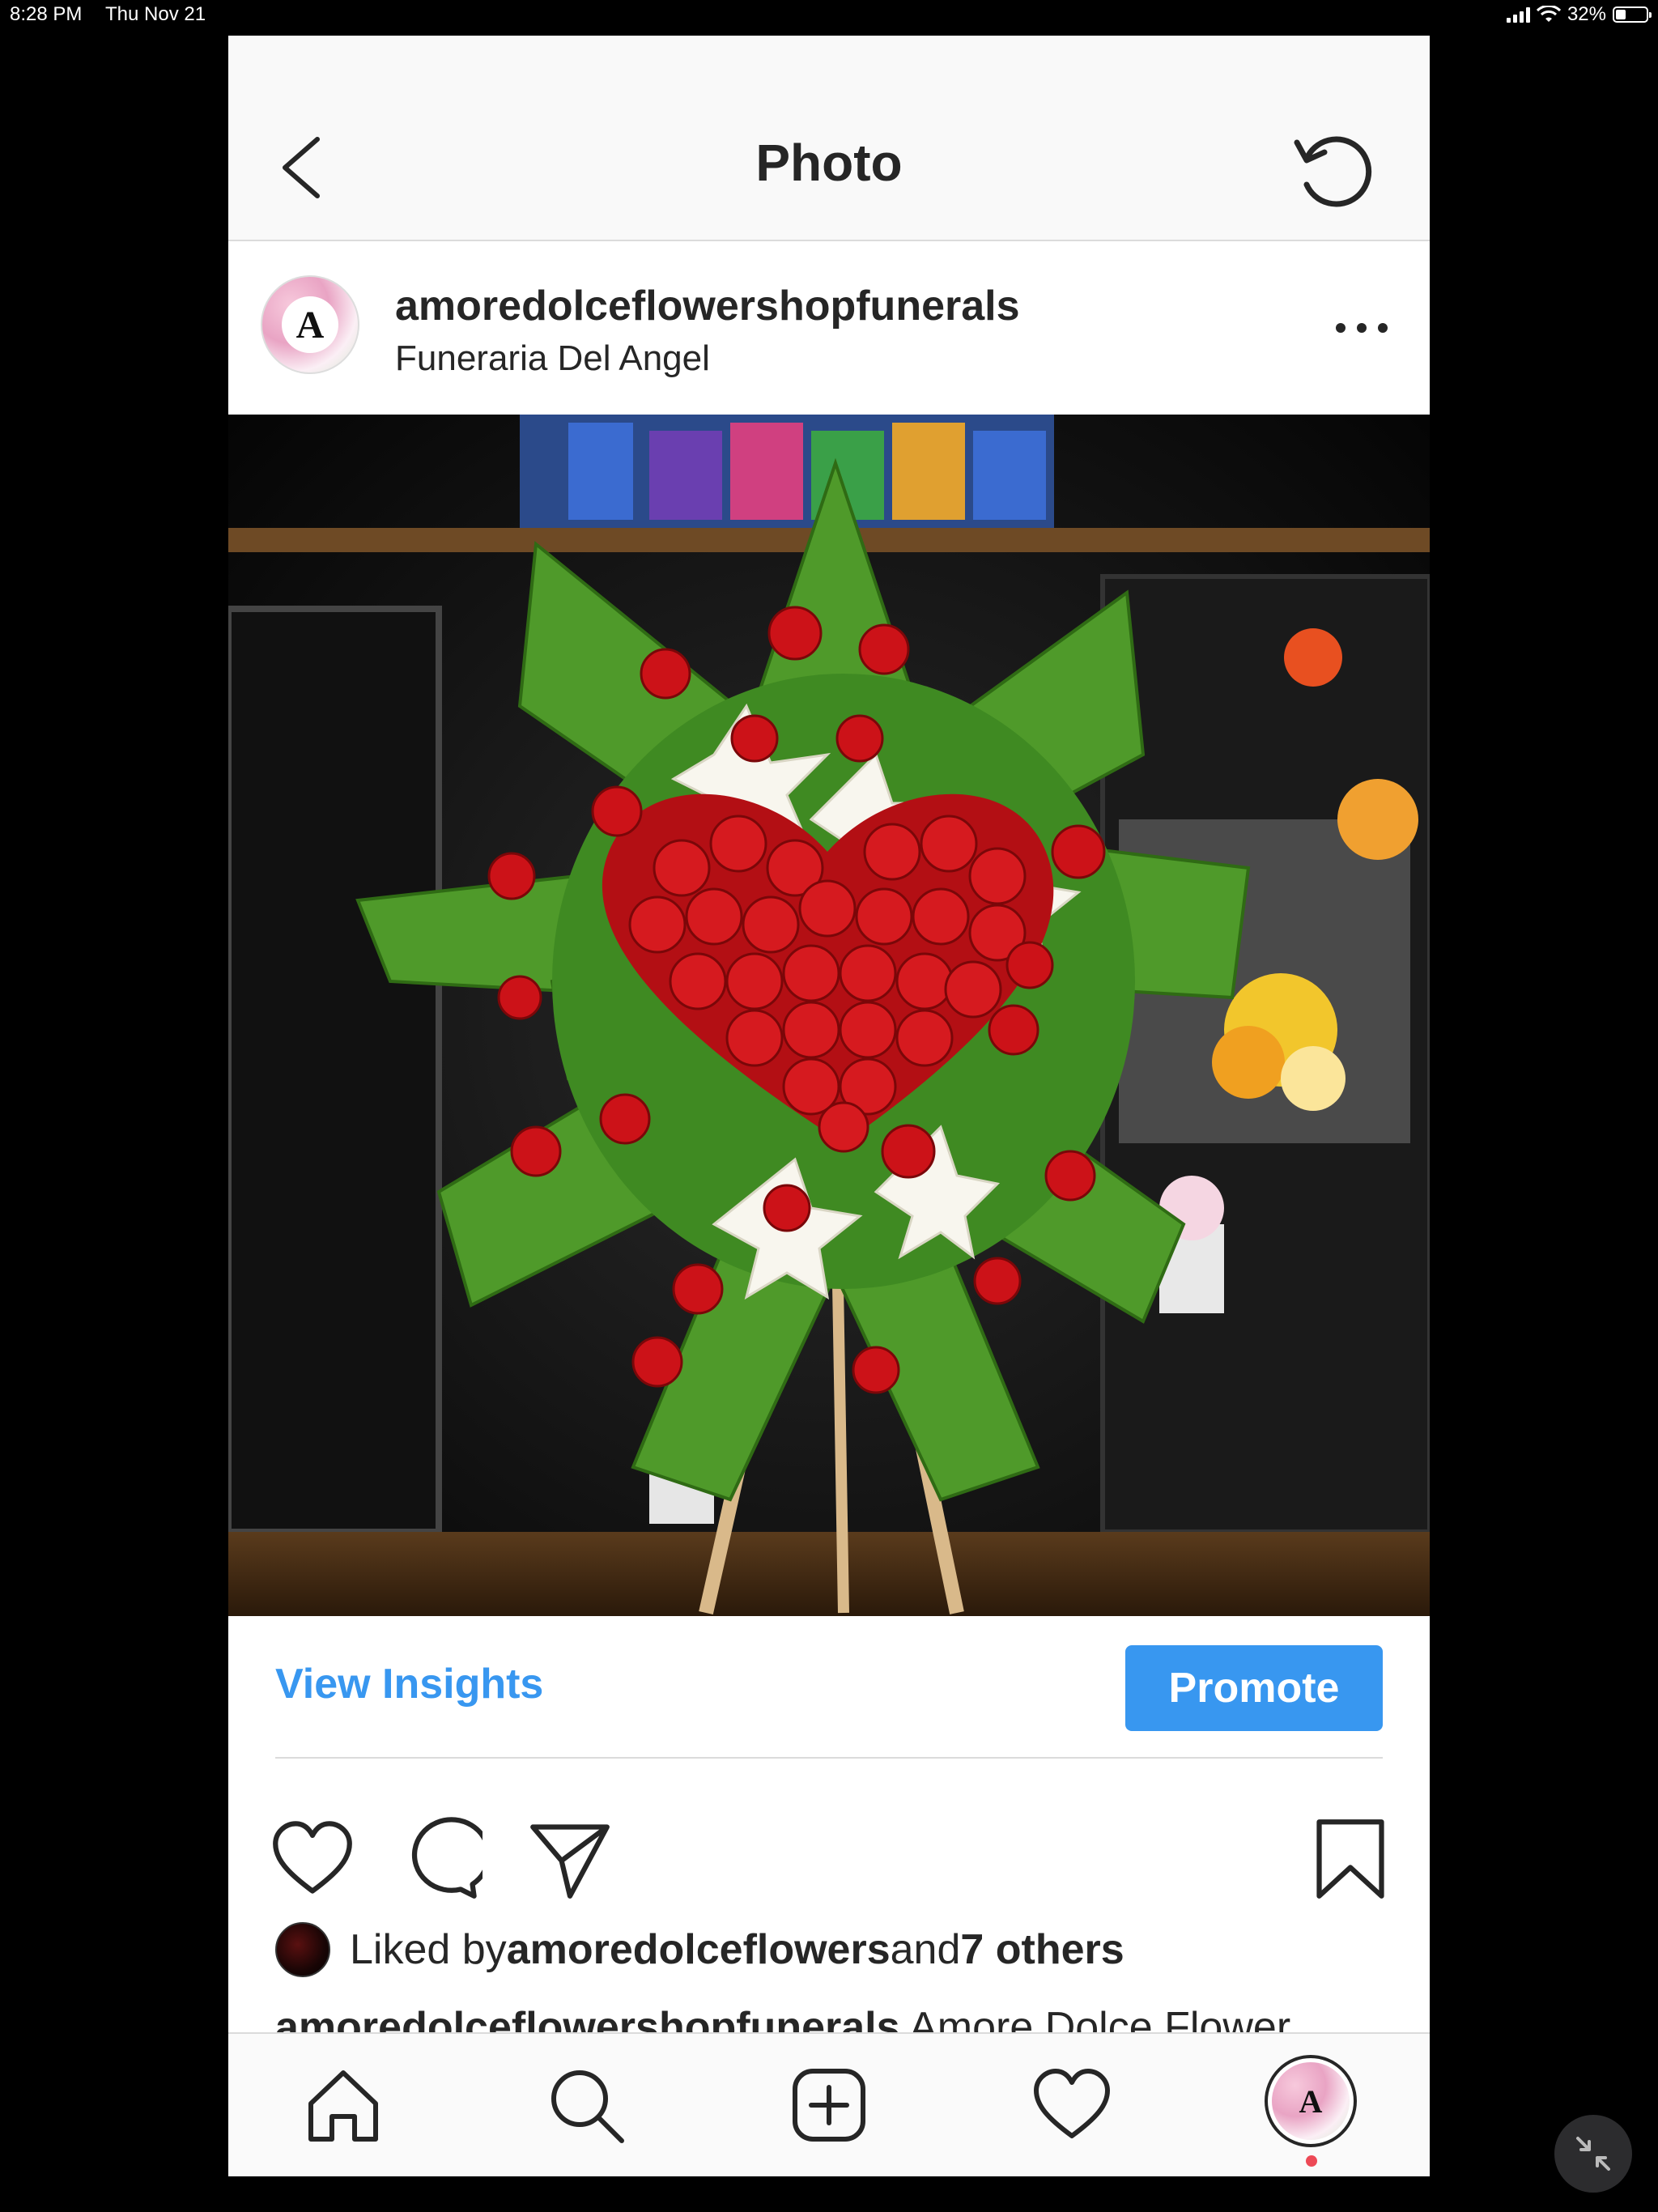 The height and width of the screenshot is (2212, 1658). Describe the element at coordinates (428, 1949) in the screenshot. I see `likes-prefix: Liked by` at that location.